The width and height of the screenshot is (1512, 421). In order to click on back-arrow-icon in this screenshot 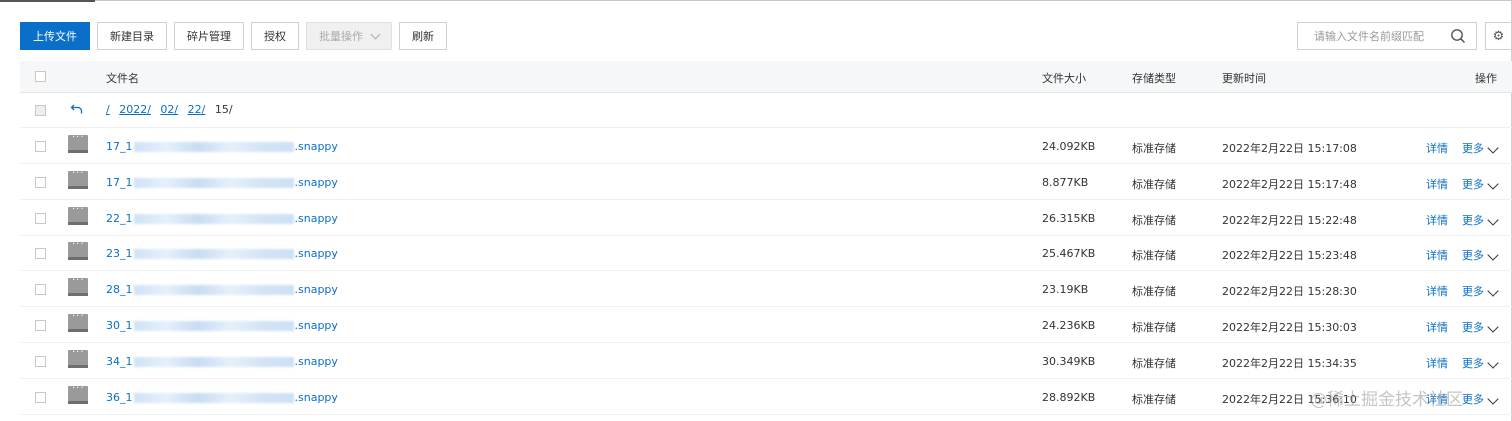, I will do `click(77, 109)`.